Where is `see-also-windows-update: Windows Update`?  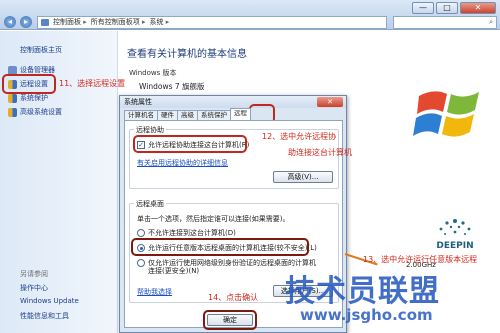 see-also-windows-update: Windows Update is located at coordinates (49, 301).